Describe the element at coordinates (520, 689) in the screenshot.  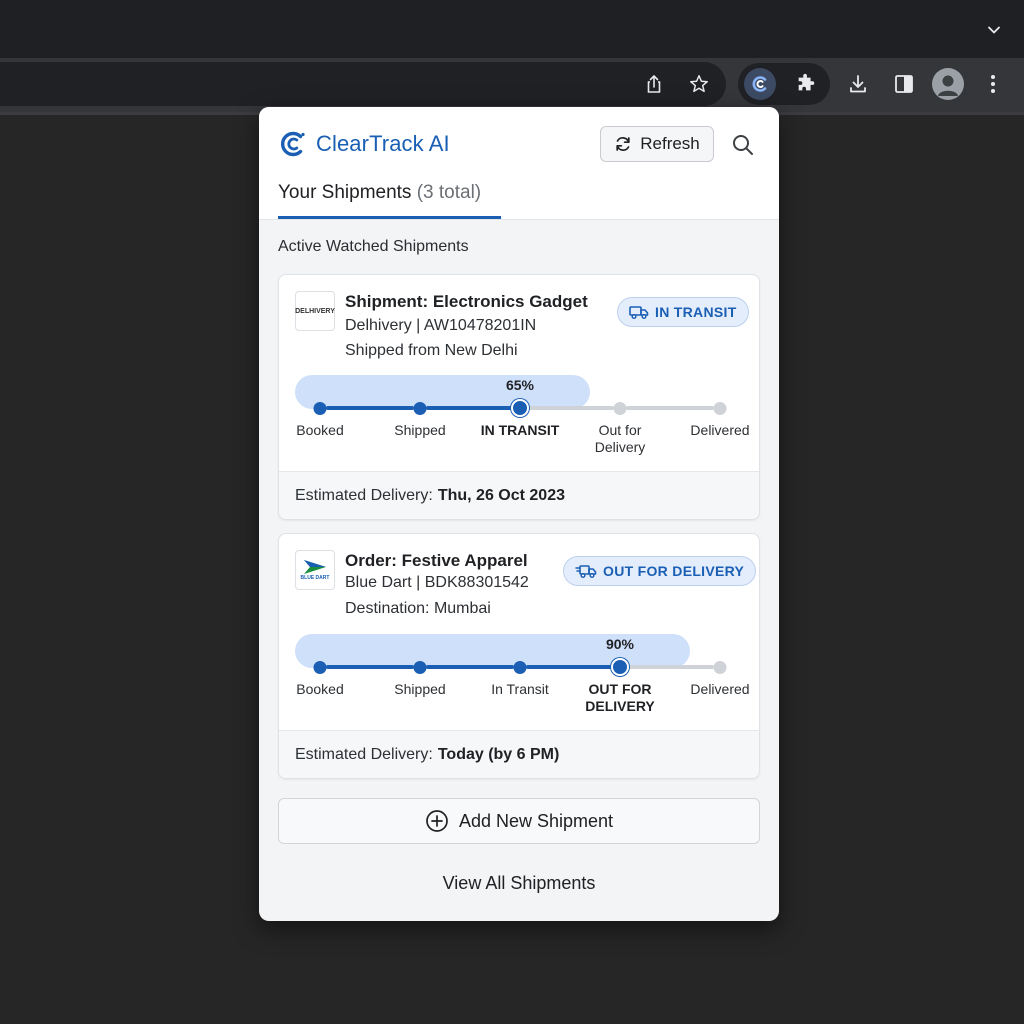
I see `step-label: In Transit` at that location.